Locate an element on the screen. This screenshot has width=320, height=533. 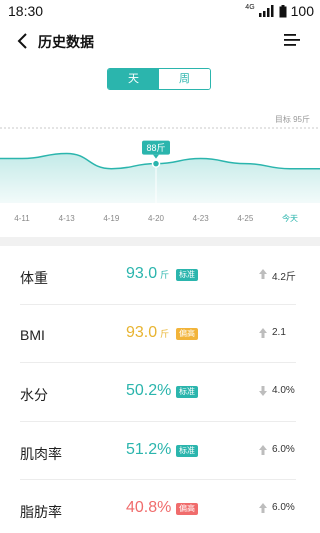
network-type: 4G is located at coordinates (250, 7).